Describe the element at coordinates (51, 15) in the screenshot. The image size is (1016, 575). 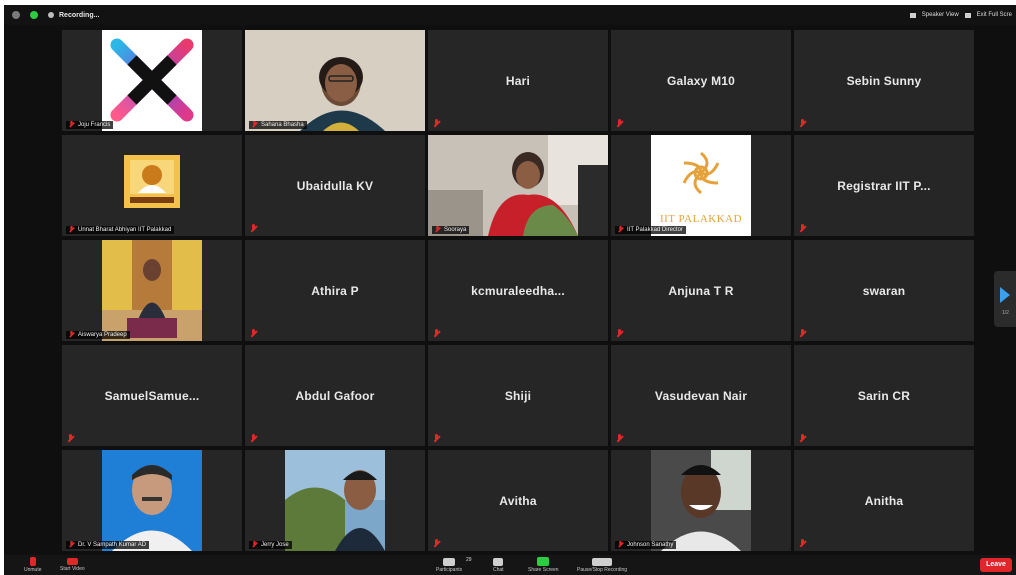
I see `recording-indicator-icon` at that location.